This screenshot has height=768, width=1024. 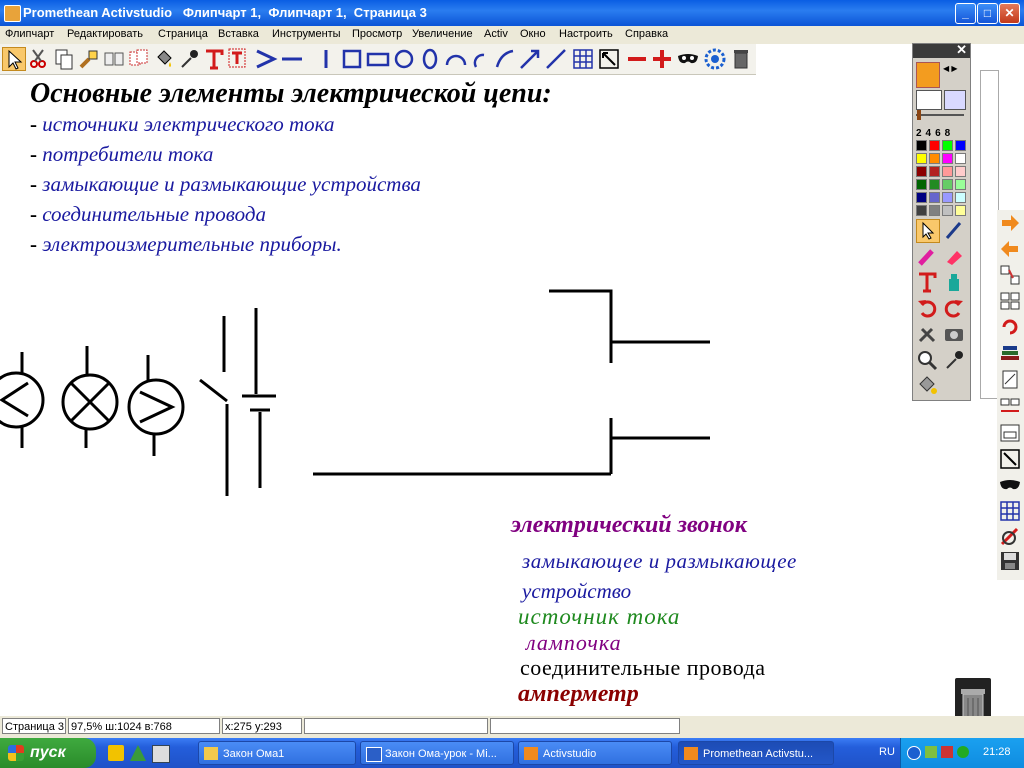 I want to click on bell-symbol, so click(x=511, y=382).